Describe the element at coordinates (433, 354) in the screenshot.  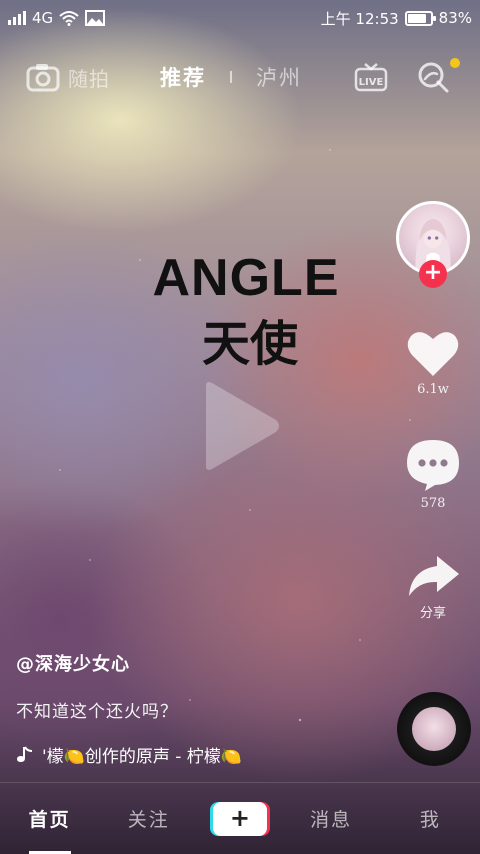
I see `heart-icon` at that location.